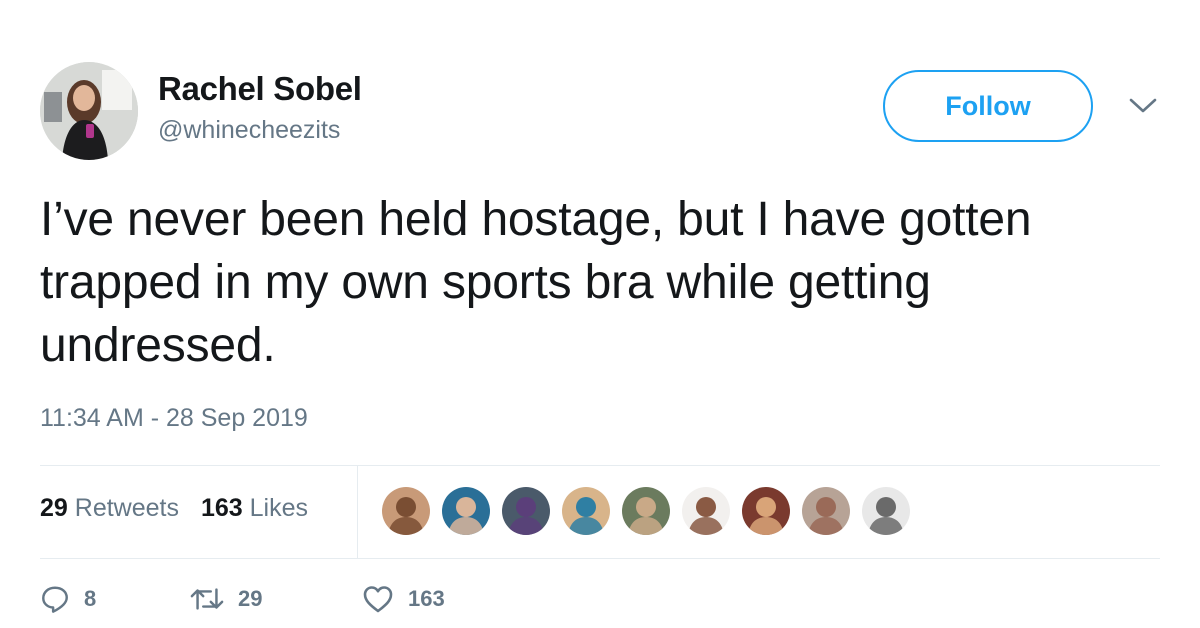 The height and width of the screenshot is (628, 1200). I want to click on retweets-stat-count: 29, so click(54, 508).